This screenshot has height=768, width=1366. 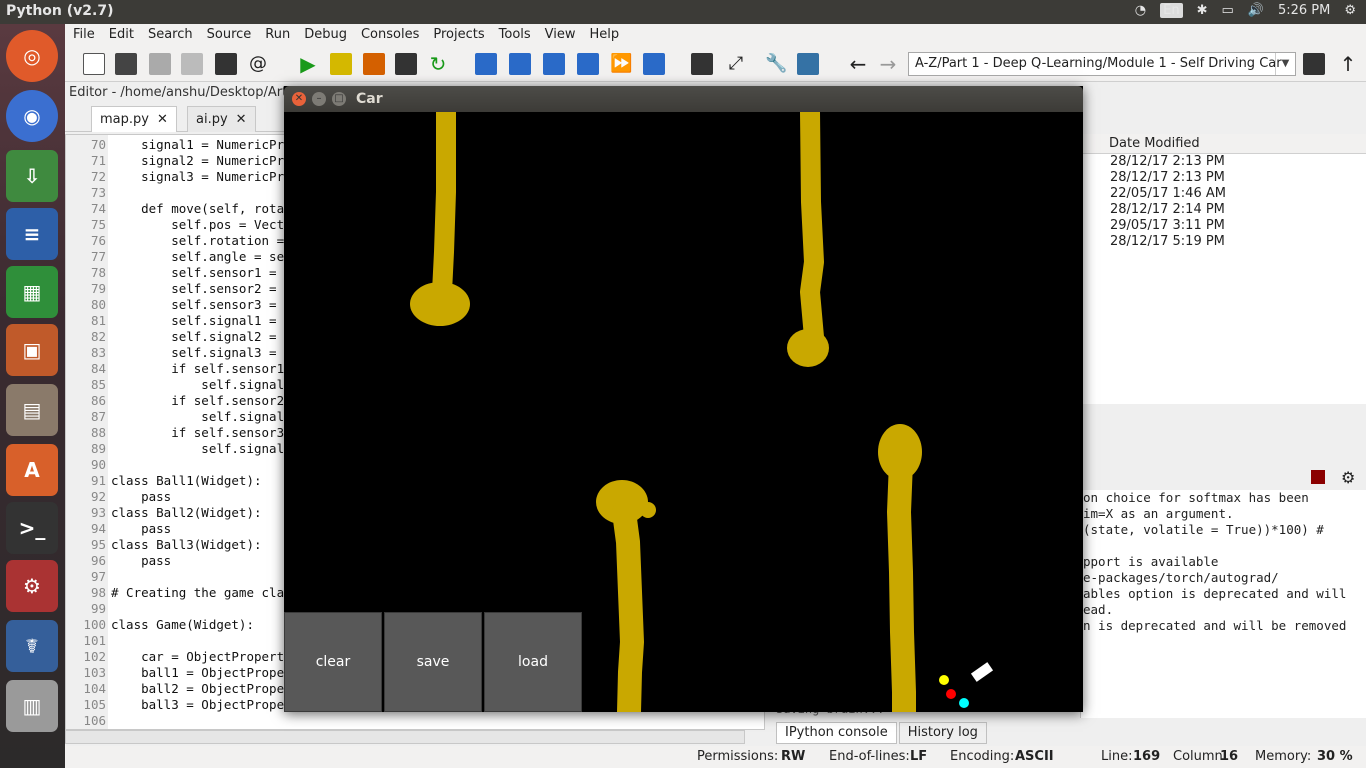 I want to click on menu-consoles: Consoles, so click(x=390, y=34).